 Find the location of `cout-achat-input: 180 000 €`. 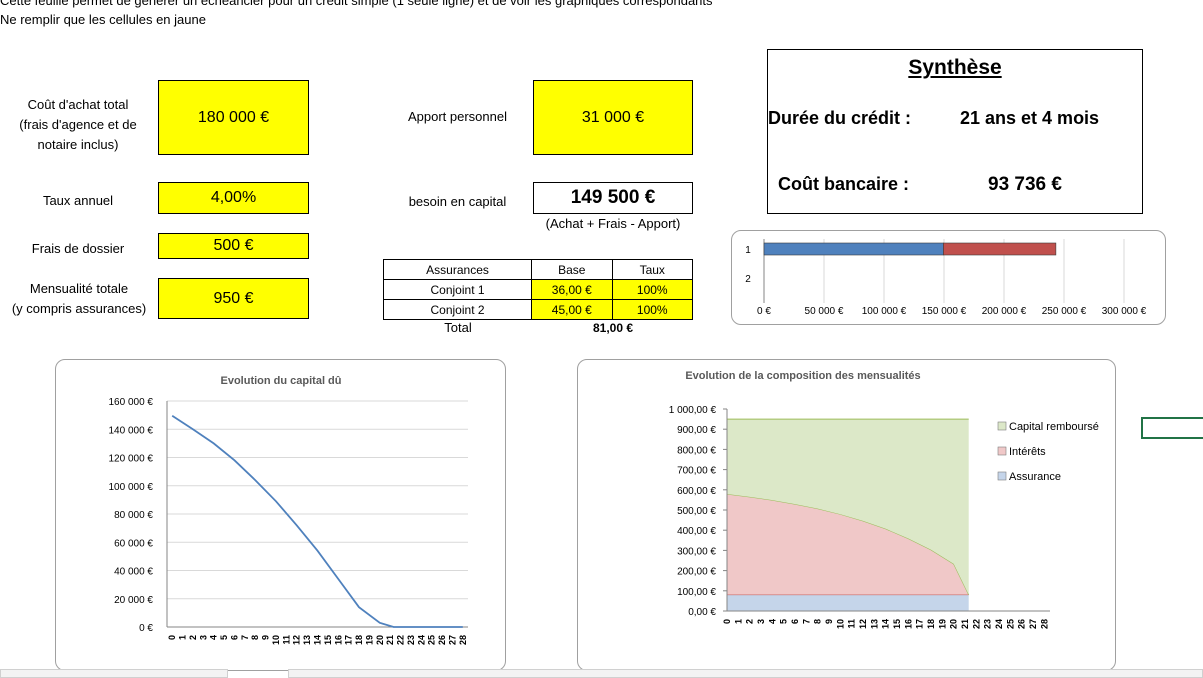

cout-achat-input: 180 000 € is located at coordinates (233, 117).